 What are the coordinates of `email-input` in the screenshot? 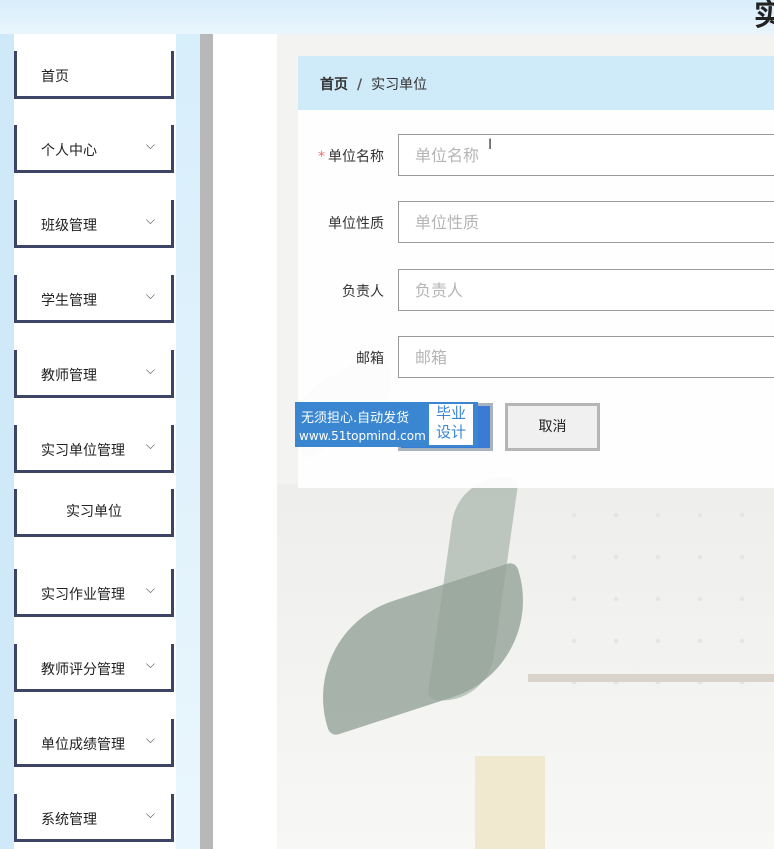 It's located at (586, 357).